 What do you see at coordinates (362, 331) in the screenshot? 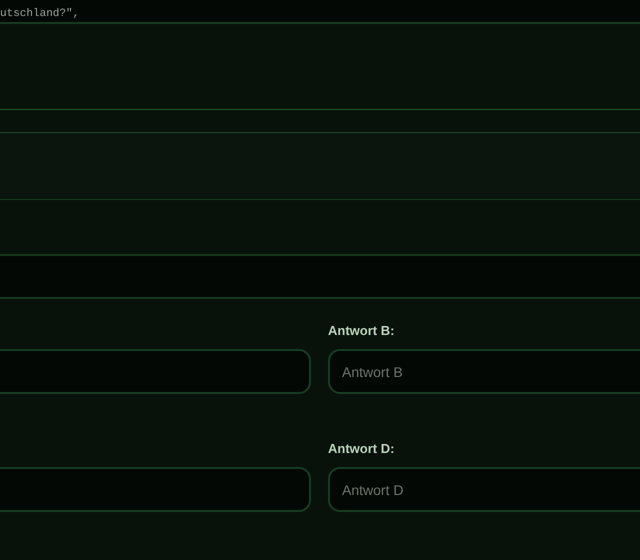
I see `answer-label: Antwort B:` at bounding box center [362, 331].